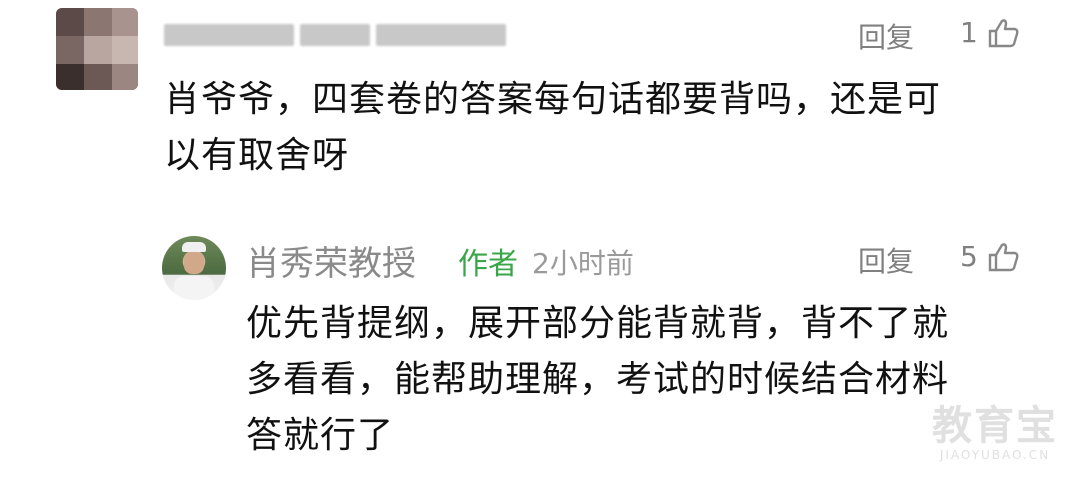  I want to click on commenter-avatar, so click(97, 49).